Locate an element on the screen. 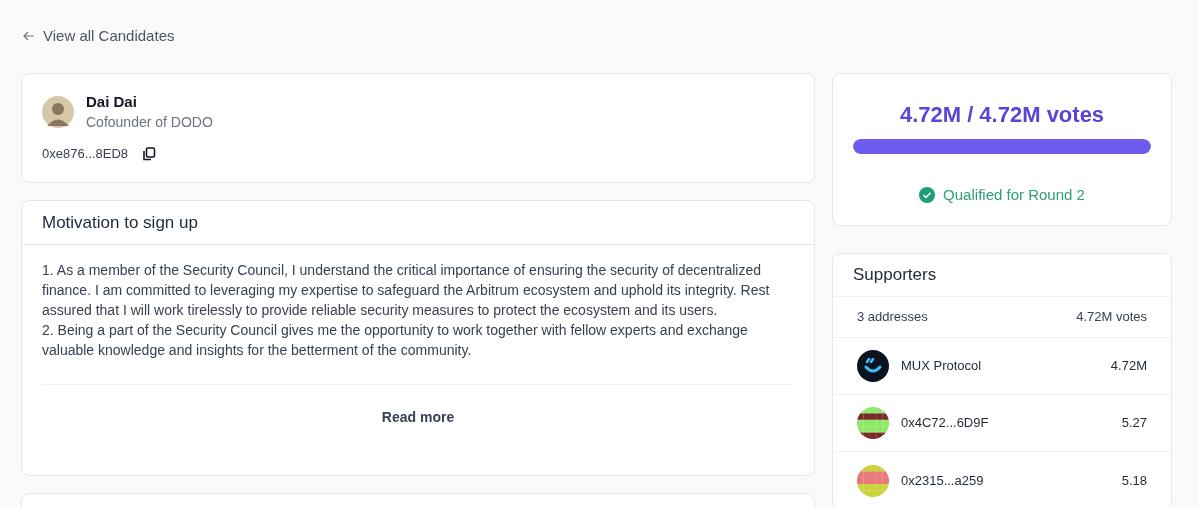 This screenshot has height=508, width=1199. back-link-label: View all Candidates is located at coordinates (109, 35).